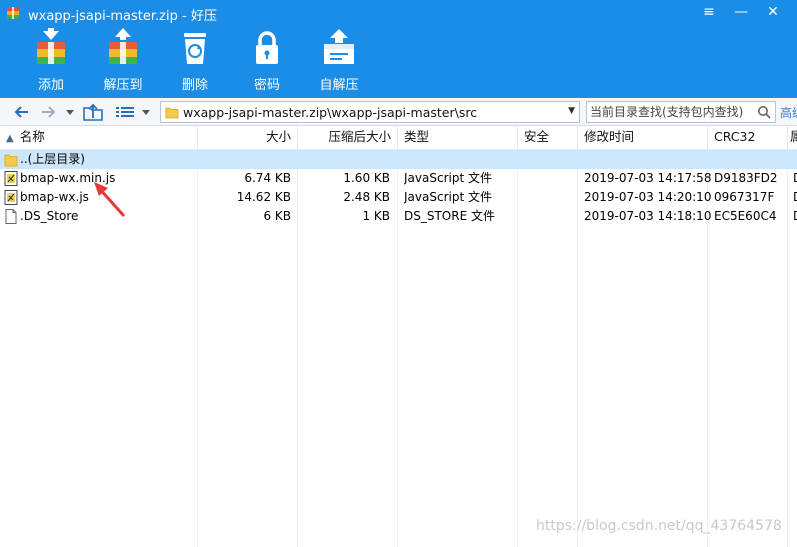 The height and width of the screenshot is (547, 797). What do you see at coordinates (548, 138) in the screenshot?
I see `column-header-security: 安全` at bounding box center [548, 138].